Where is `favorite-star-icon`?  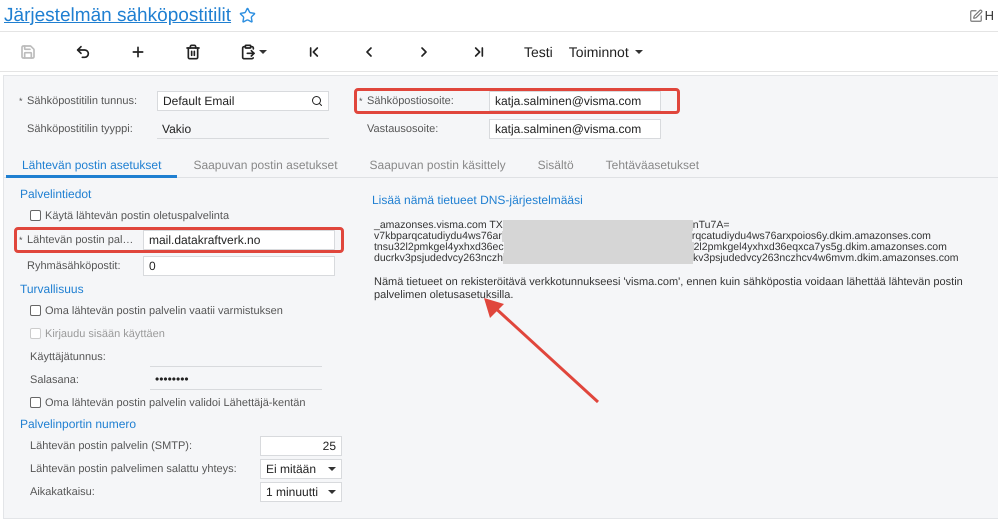
favorite-star-icon is located at coordinates (247, 15).